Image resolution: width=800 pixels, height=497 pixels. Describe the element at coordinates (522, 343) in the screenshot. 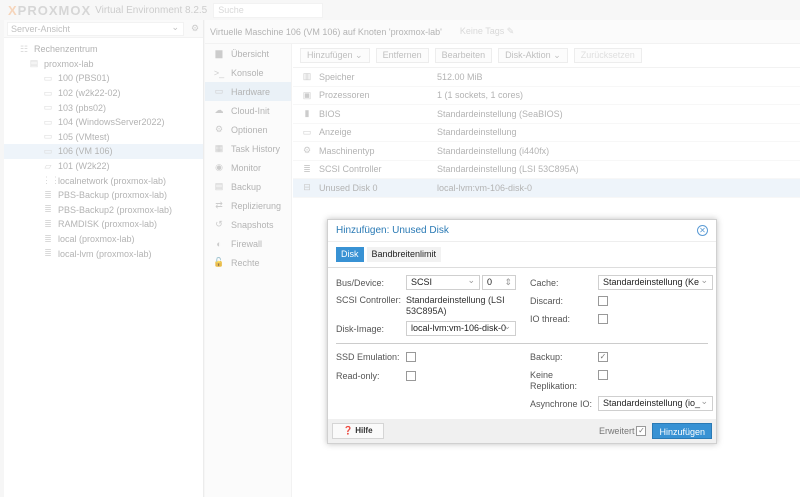

I see `divider` at that location.